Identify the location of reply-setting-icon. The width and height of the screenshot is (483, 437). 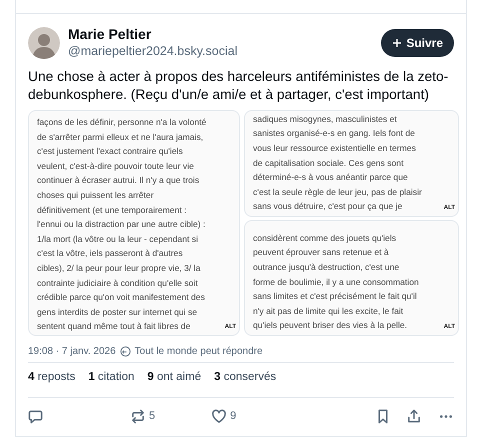
(125, 351).